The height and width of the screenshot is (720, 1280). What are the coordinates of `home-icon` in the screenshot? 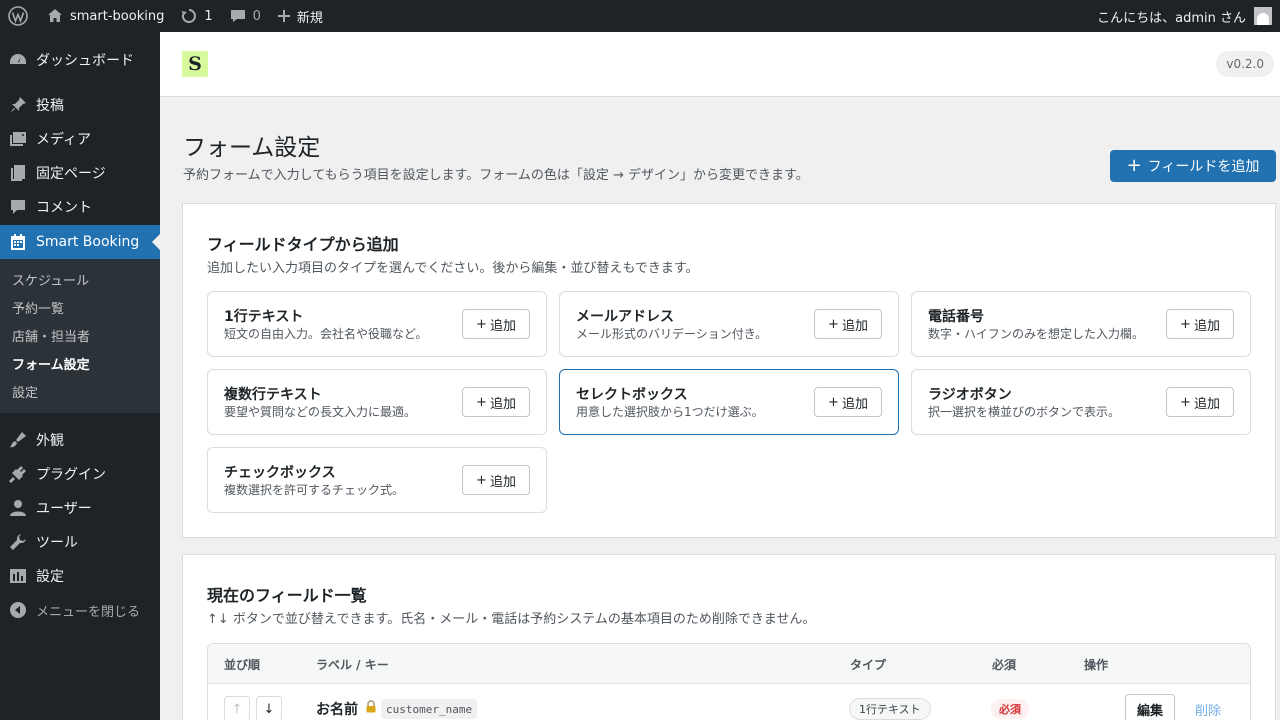 It's located at (55, 15).